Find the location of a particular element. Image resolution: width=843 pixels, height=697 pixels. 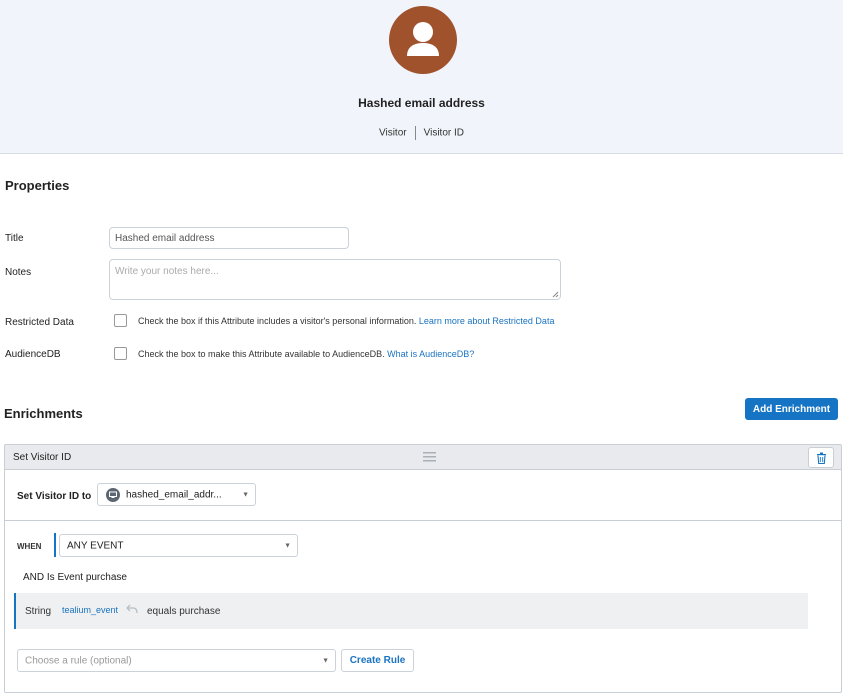

drag-handle-icon is located at coordinates (429, 457).